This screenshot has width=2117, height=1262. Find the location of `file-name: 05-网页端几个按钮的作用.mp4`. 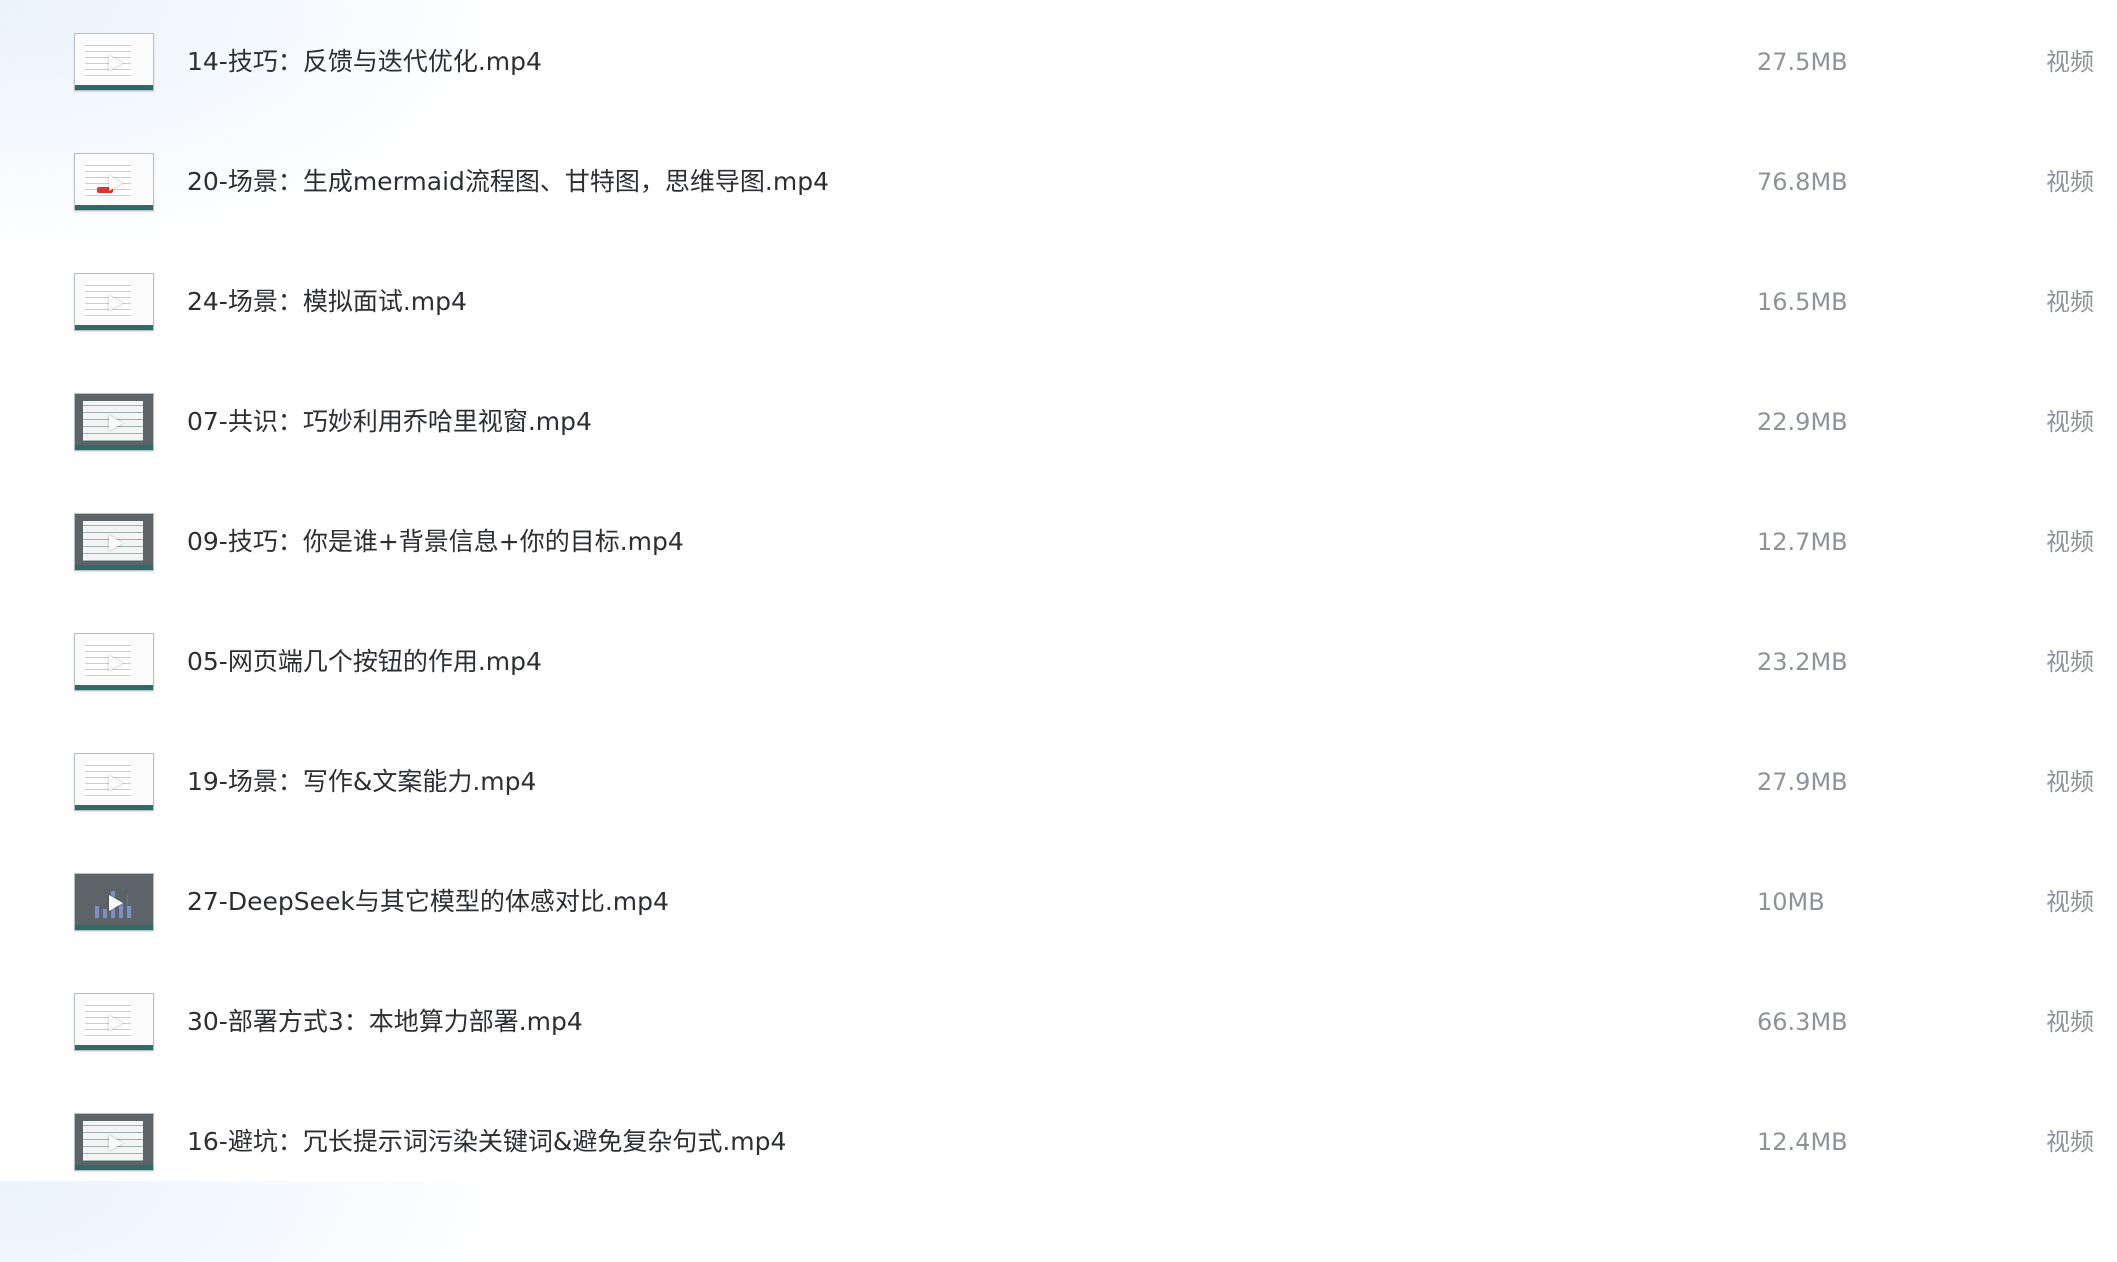

file-name: 05-网页端几个按钮的作用.mp4 is located at coordinates (364, 662).